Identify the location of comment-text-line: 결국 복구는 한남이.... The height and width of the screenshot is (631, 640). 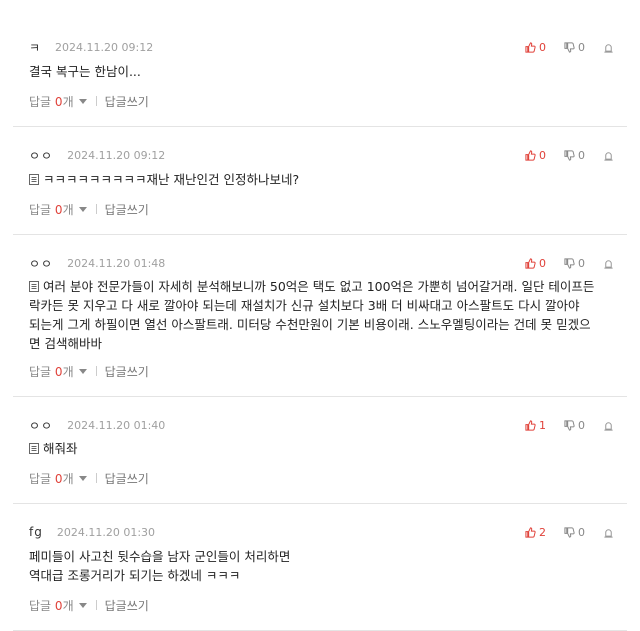
(85, 71).